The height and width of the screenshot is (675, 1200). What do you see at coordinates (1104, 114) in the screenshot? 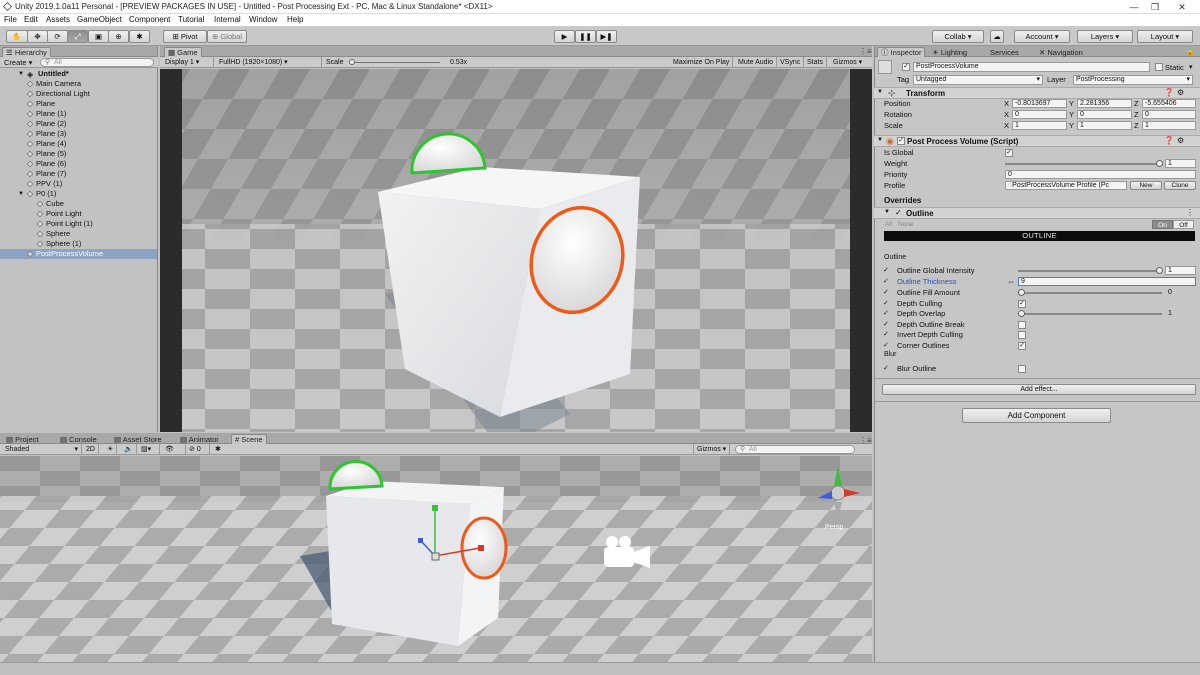
I see `rotation-y-field: 0` at bounding box center [1104, 114].